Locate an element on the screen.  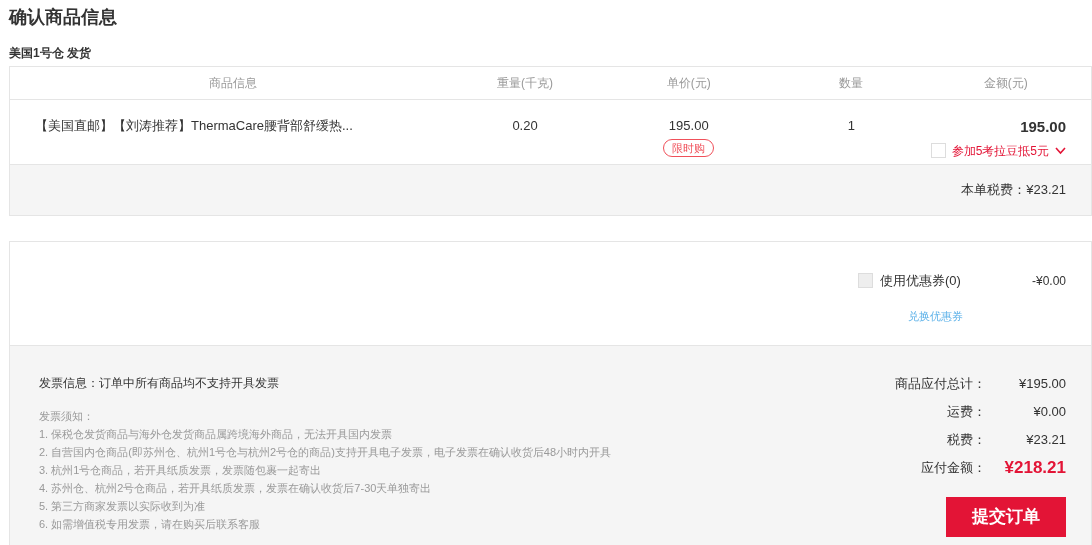
column-header: 数量 is located at coordinates (851, 83).